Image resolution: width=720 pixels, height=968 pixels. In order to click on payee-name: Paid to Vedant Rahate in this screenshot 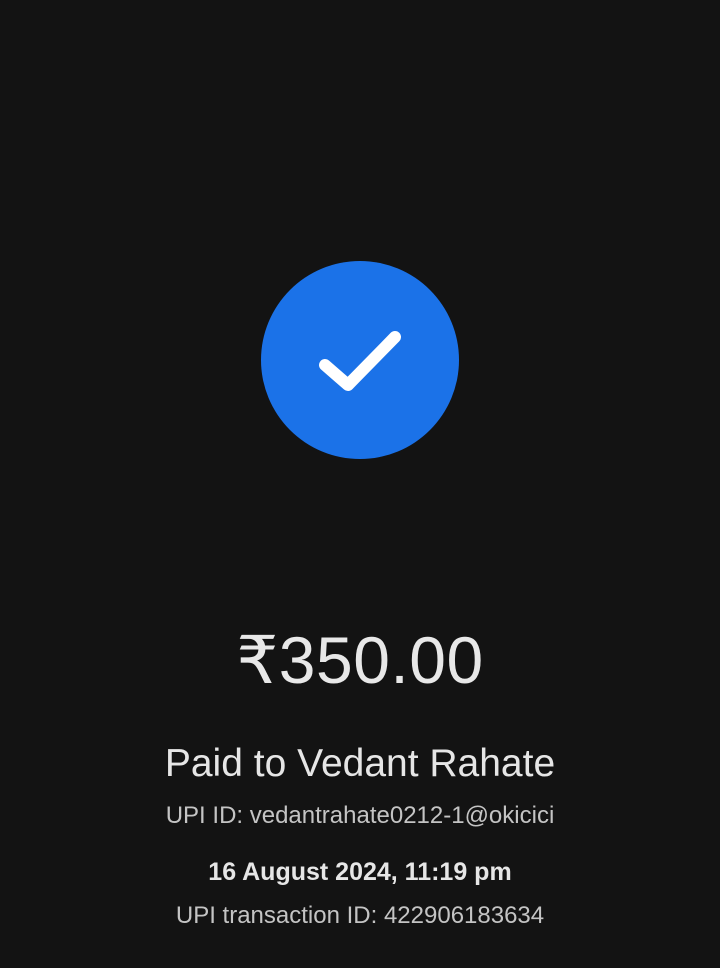, I will do `click(360, 763)`.